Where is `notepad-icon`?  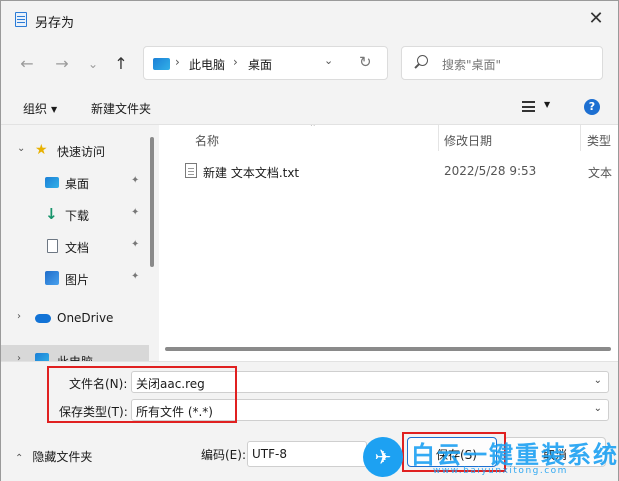 notepad-icon is located at coordinates (21, 19).